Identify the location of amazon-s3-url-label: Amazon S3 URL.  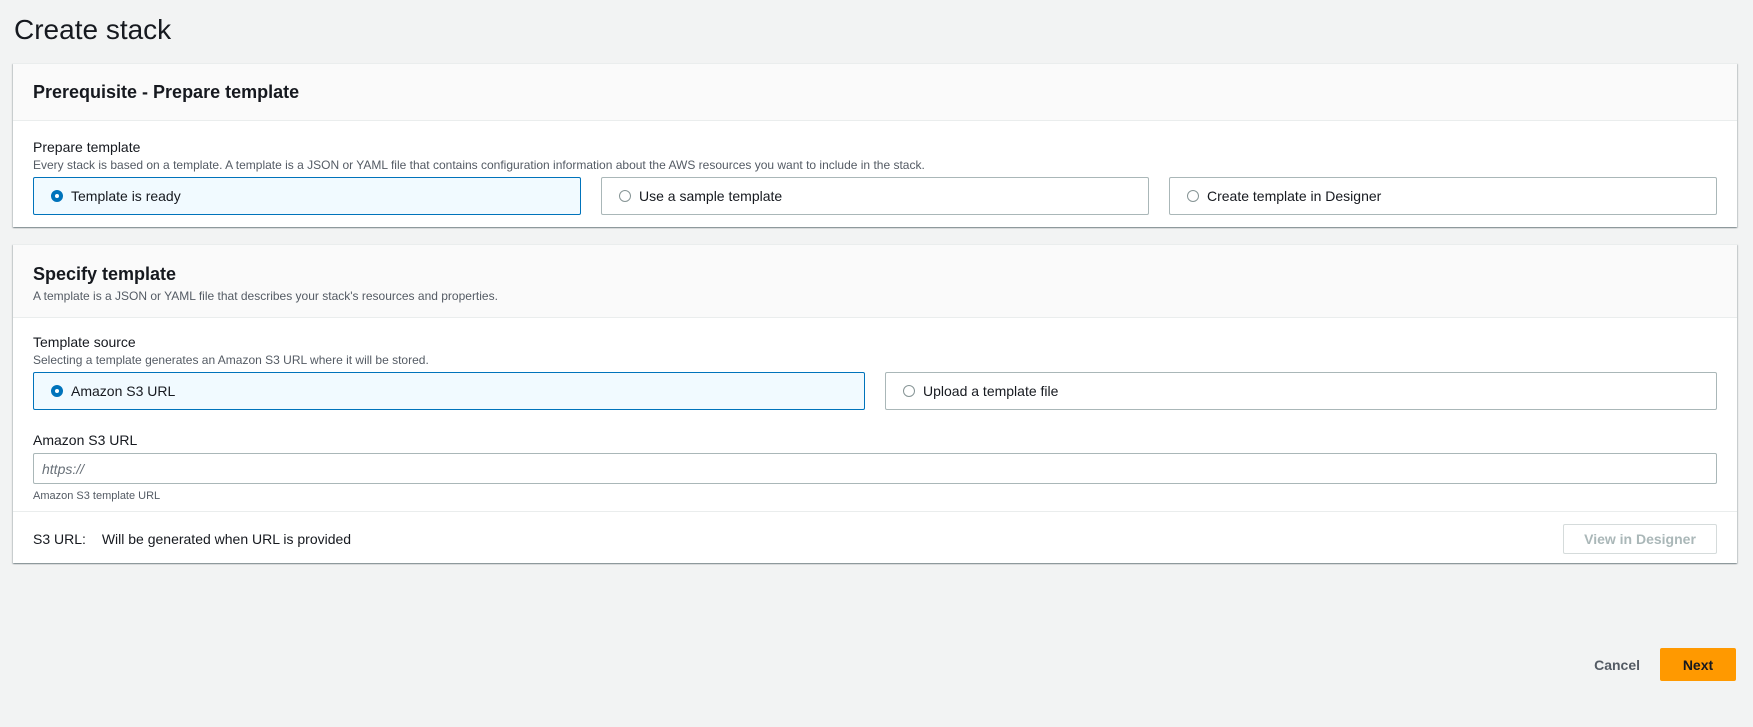
(85, 440).